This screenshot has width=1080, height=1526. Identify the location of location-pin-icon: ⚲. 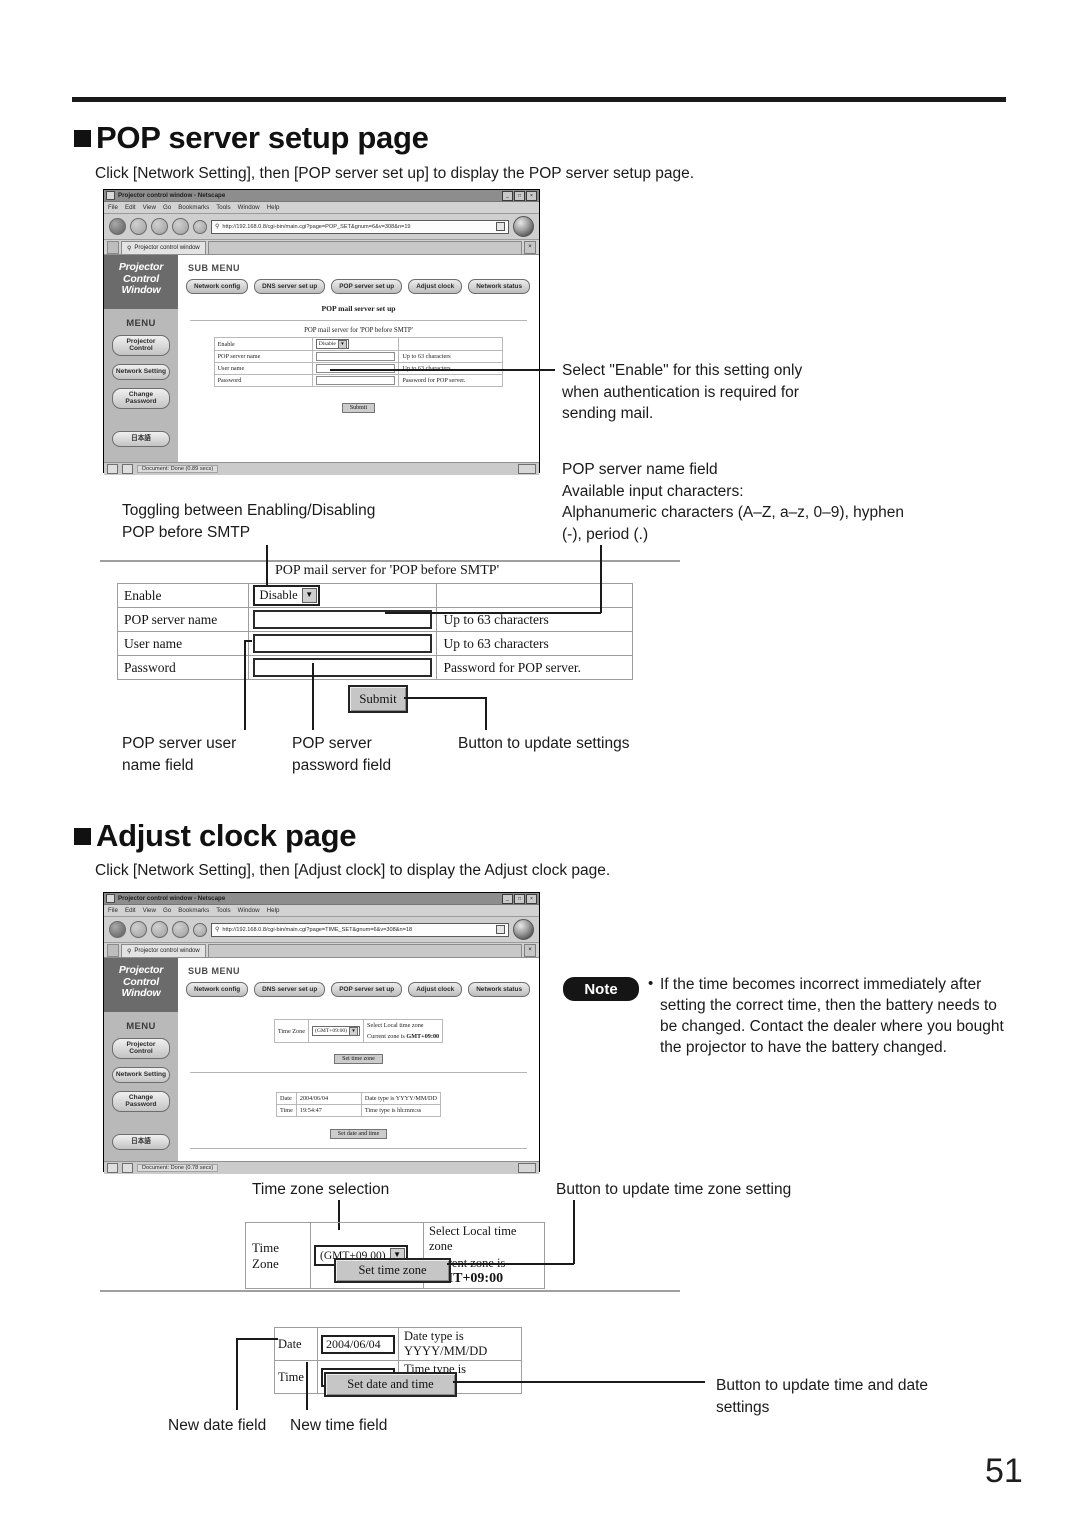
(217, 930).